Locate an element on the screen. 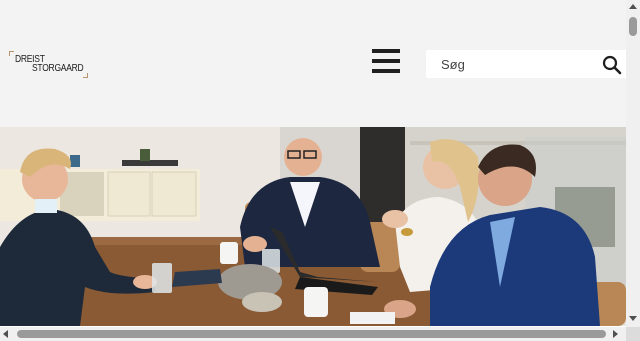  logo-line-2: STORGAARD is located at coordinates (58, 68).